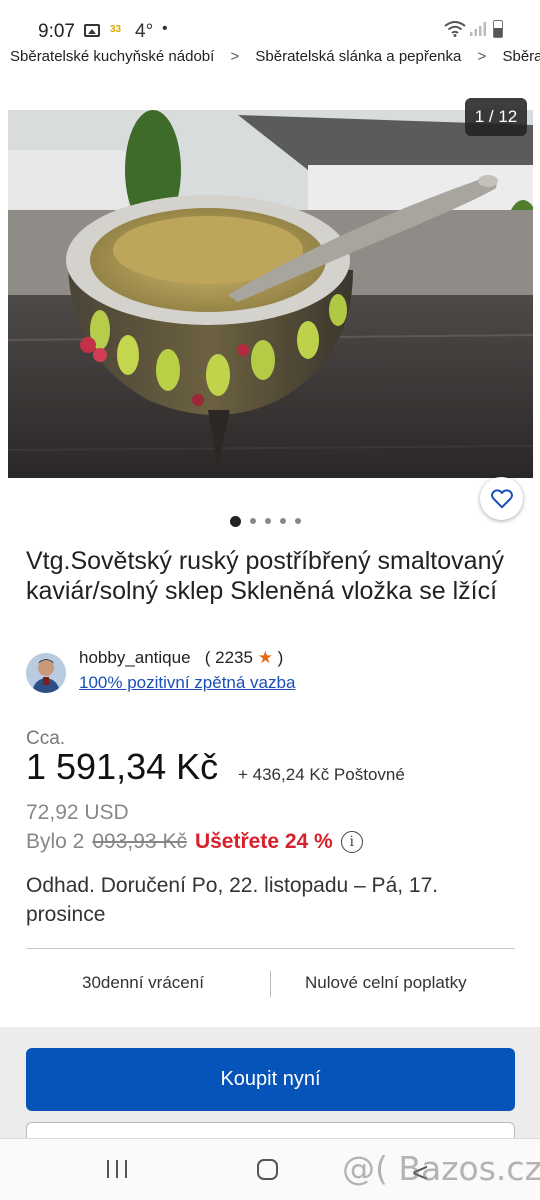 This screenshot has width=540, height=1200. Describe the element at coordinates (144, 31) in the screenshot. I see `weather-temperature: 4°` at that location.